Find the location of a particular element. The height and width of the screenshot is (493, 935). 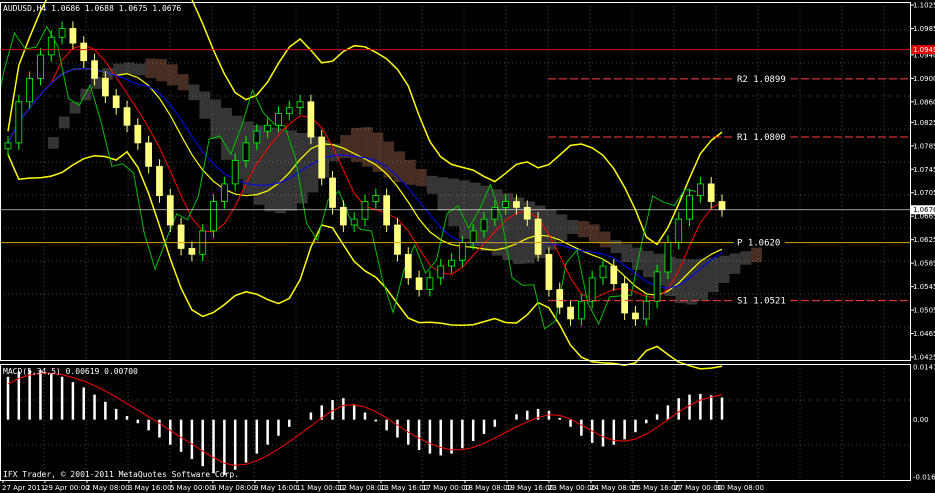

time-tick-label: 19 May 16:00 is located at coordinates (530, 488).